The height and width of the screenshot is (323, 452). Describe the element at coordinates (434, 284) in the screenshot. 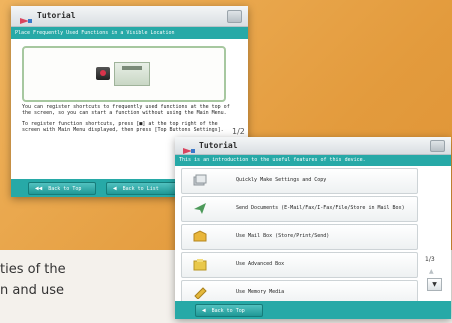

I see `scroll-down-button: ▼` at that location.